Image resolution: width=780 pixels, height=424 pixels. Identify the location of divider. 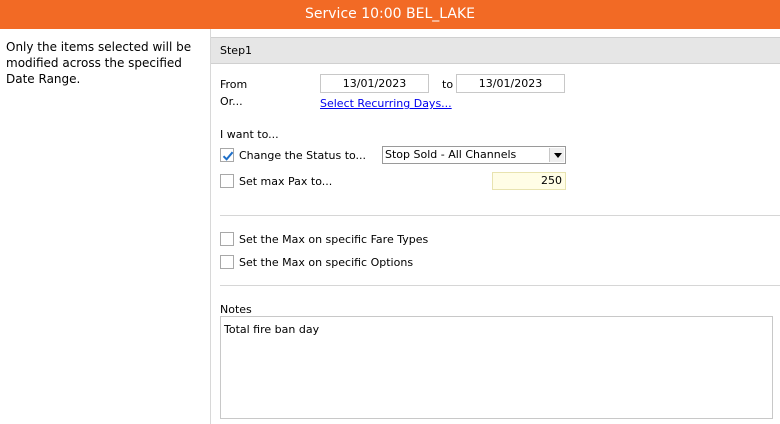
(210, 226).